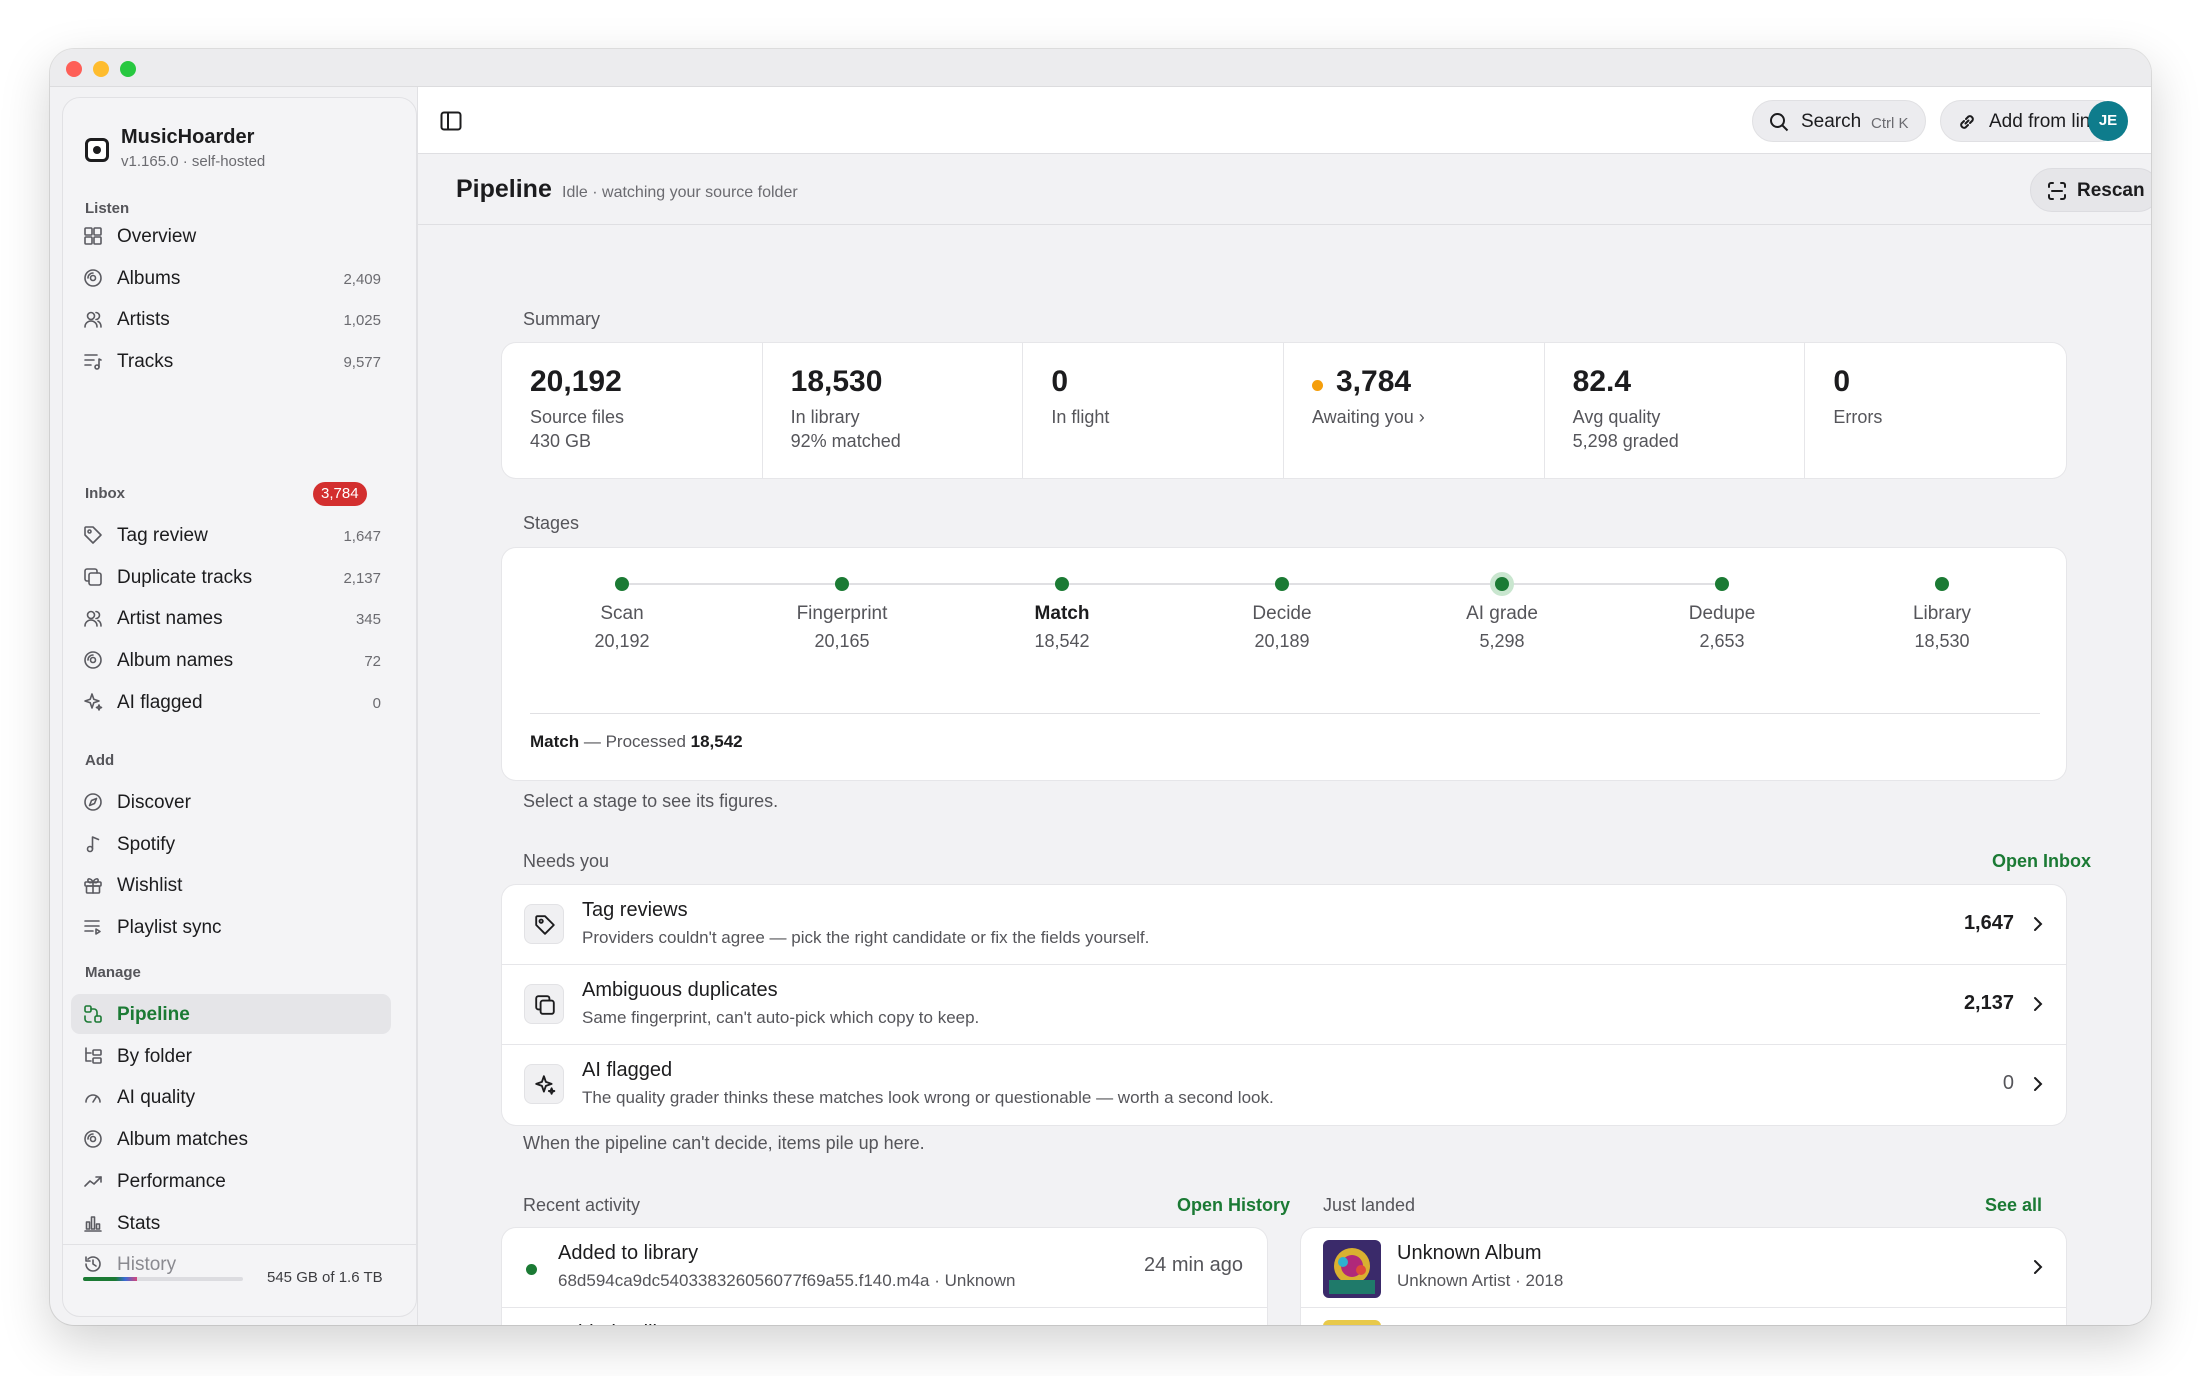 The image size is (2200, 1376). Describe the element at coordinates (231, 1181) in the screenshot. I see `sidebar-item-performance: Performance` at that location.